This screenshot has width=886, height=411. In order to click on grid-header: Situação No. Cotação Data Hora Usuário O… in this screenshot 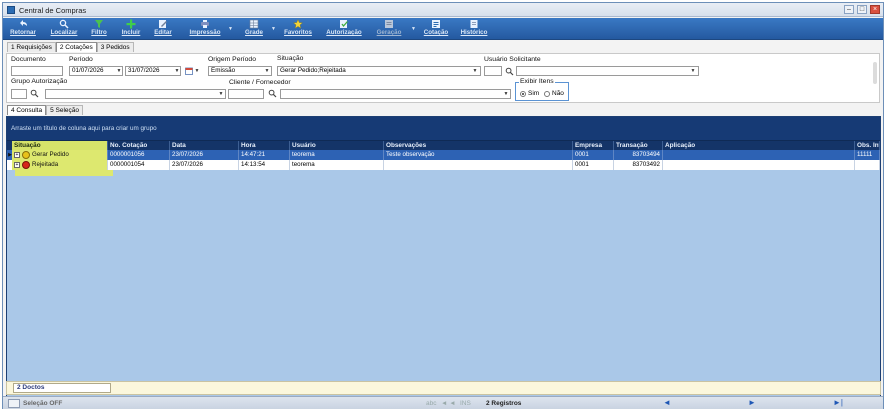, I will do `click(443, 145)`.